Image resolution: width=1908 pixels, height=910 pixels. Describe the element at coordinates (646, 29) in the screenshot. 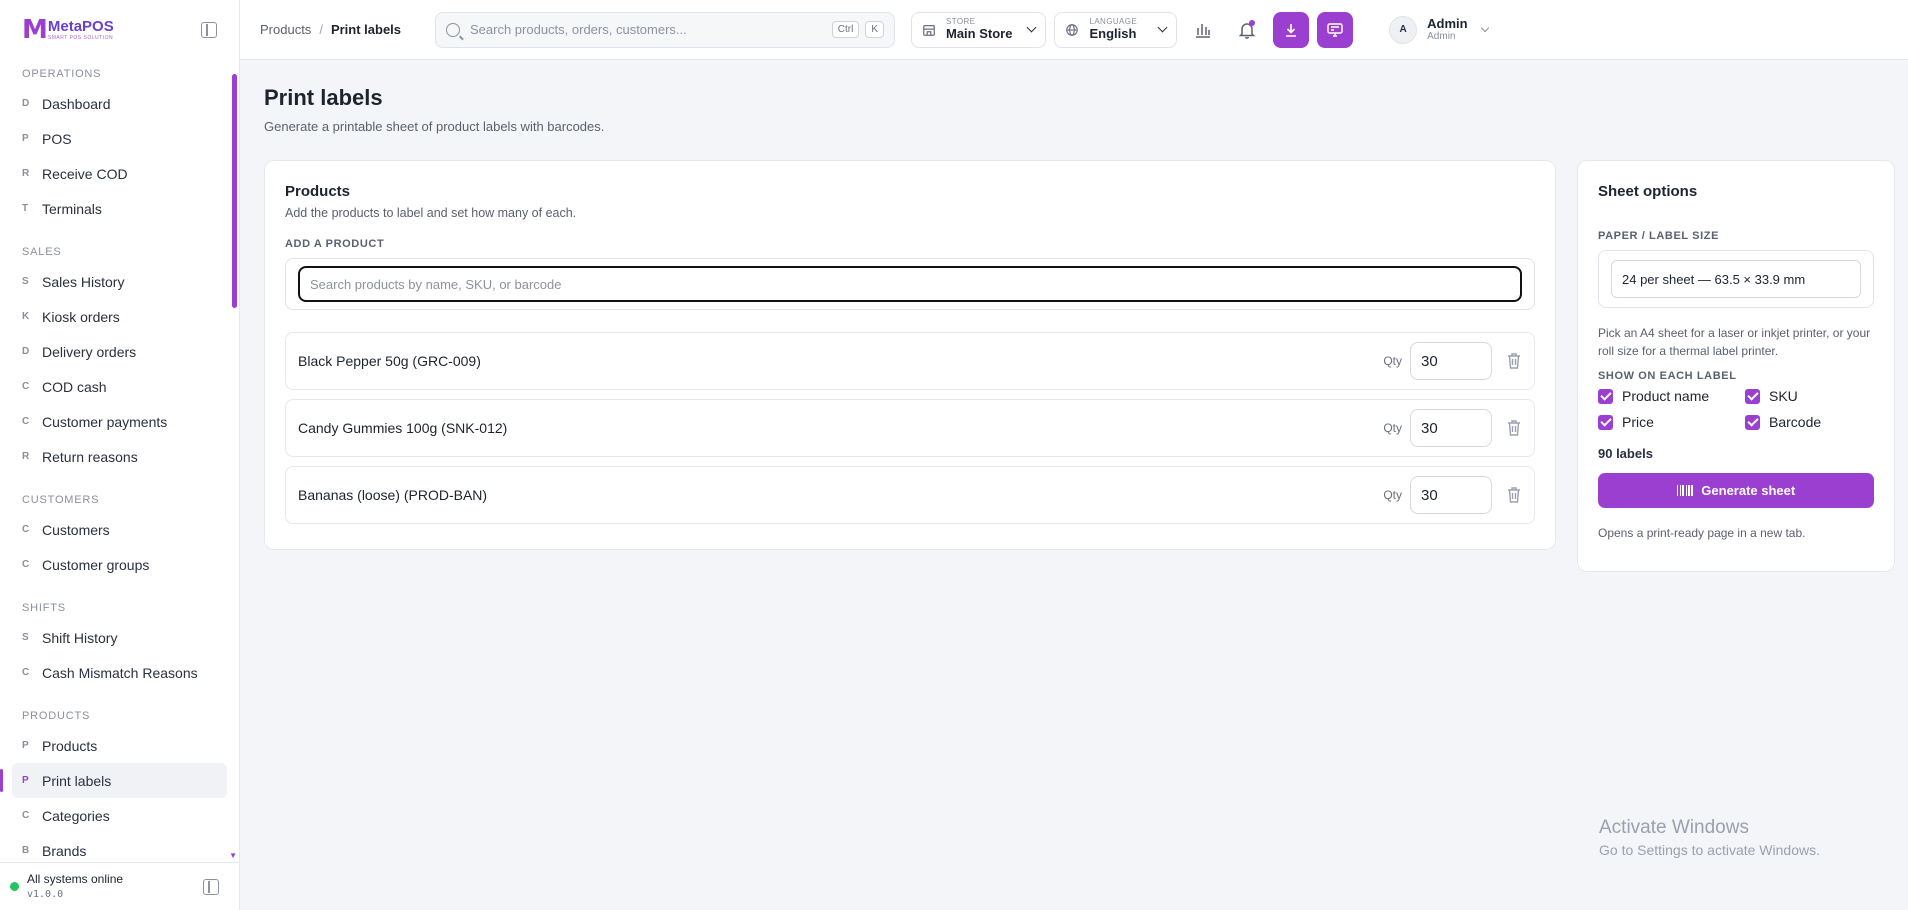

I see `global-search-input` at that location.